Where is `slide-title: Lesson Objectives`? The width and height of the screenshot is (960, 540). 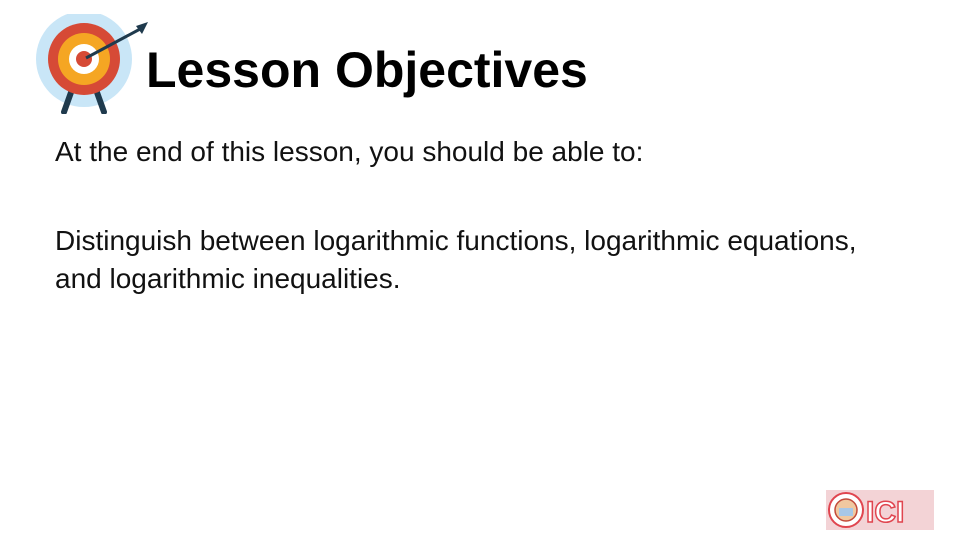
slide-title: Lesson Objectives is located at coordinates (367, 70).